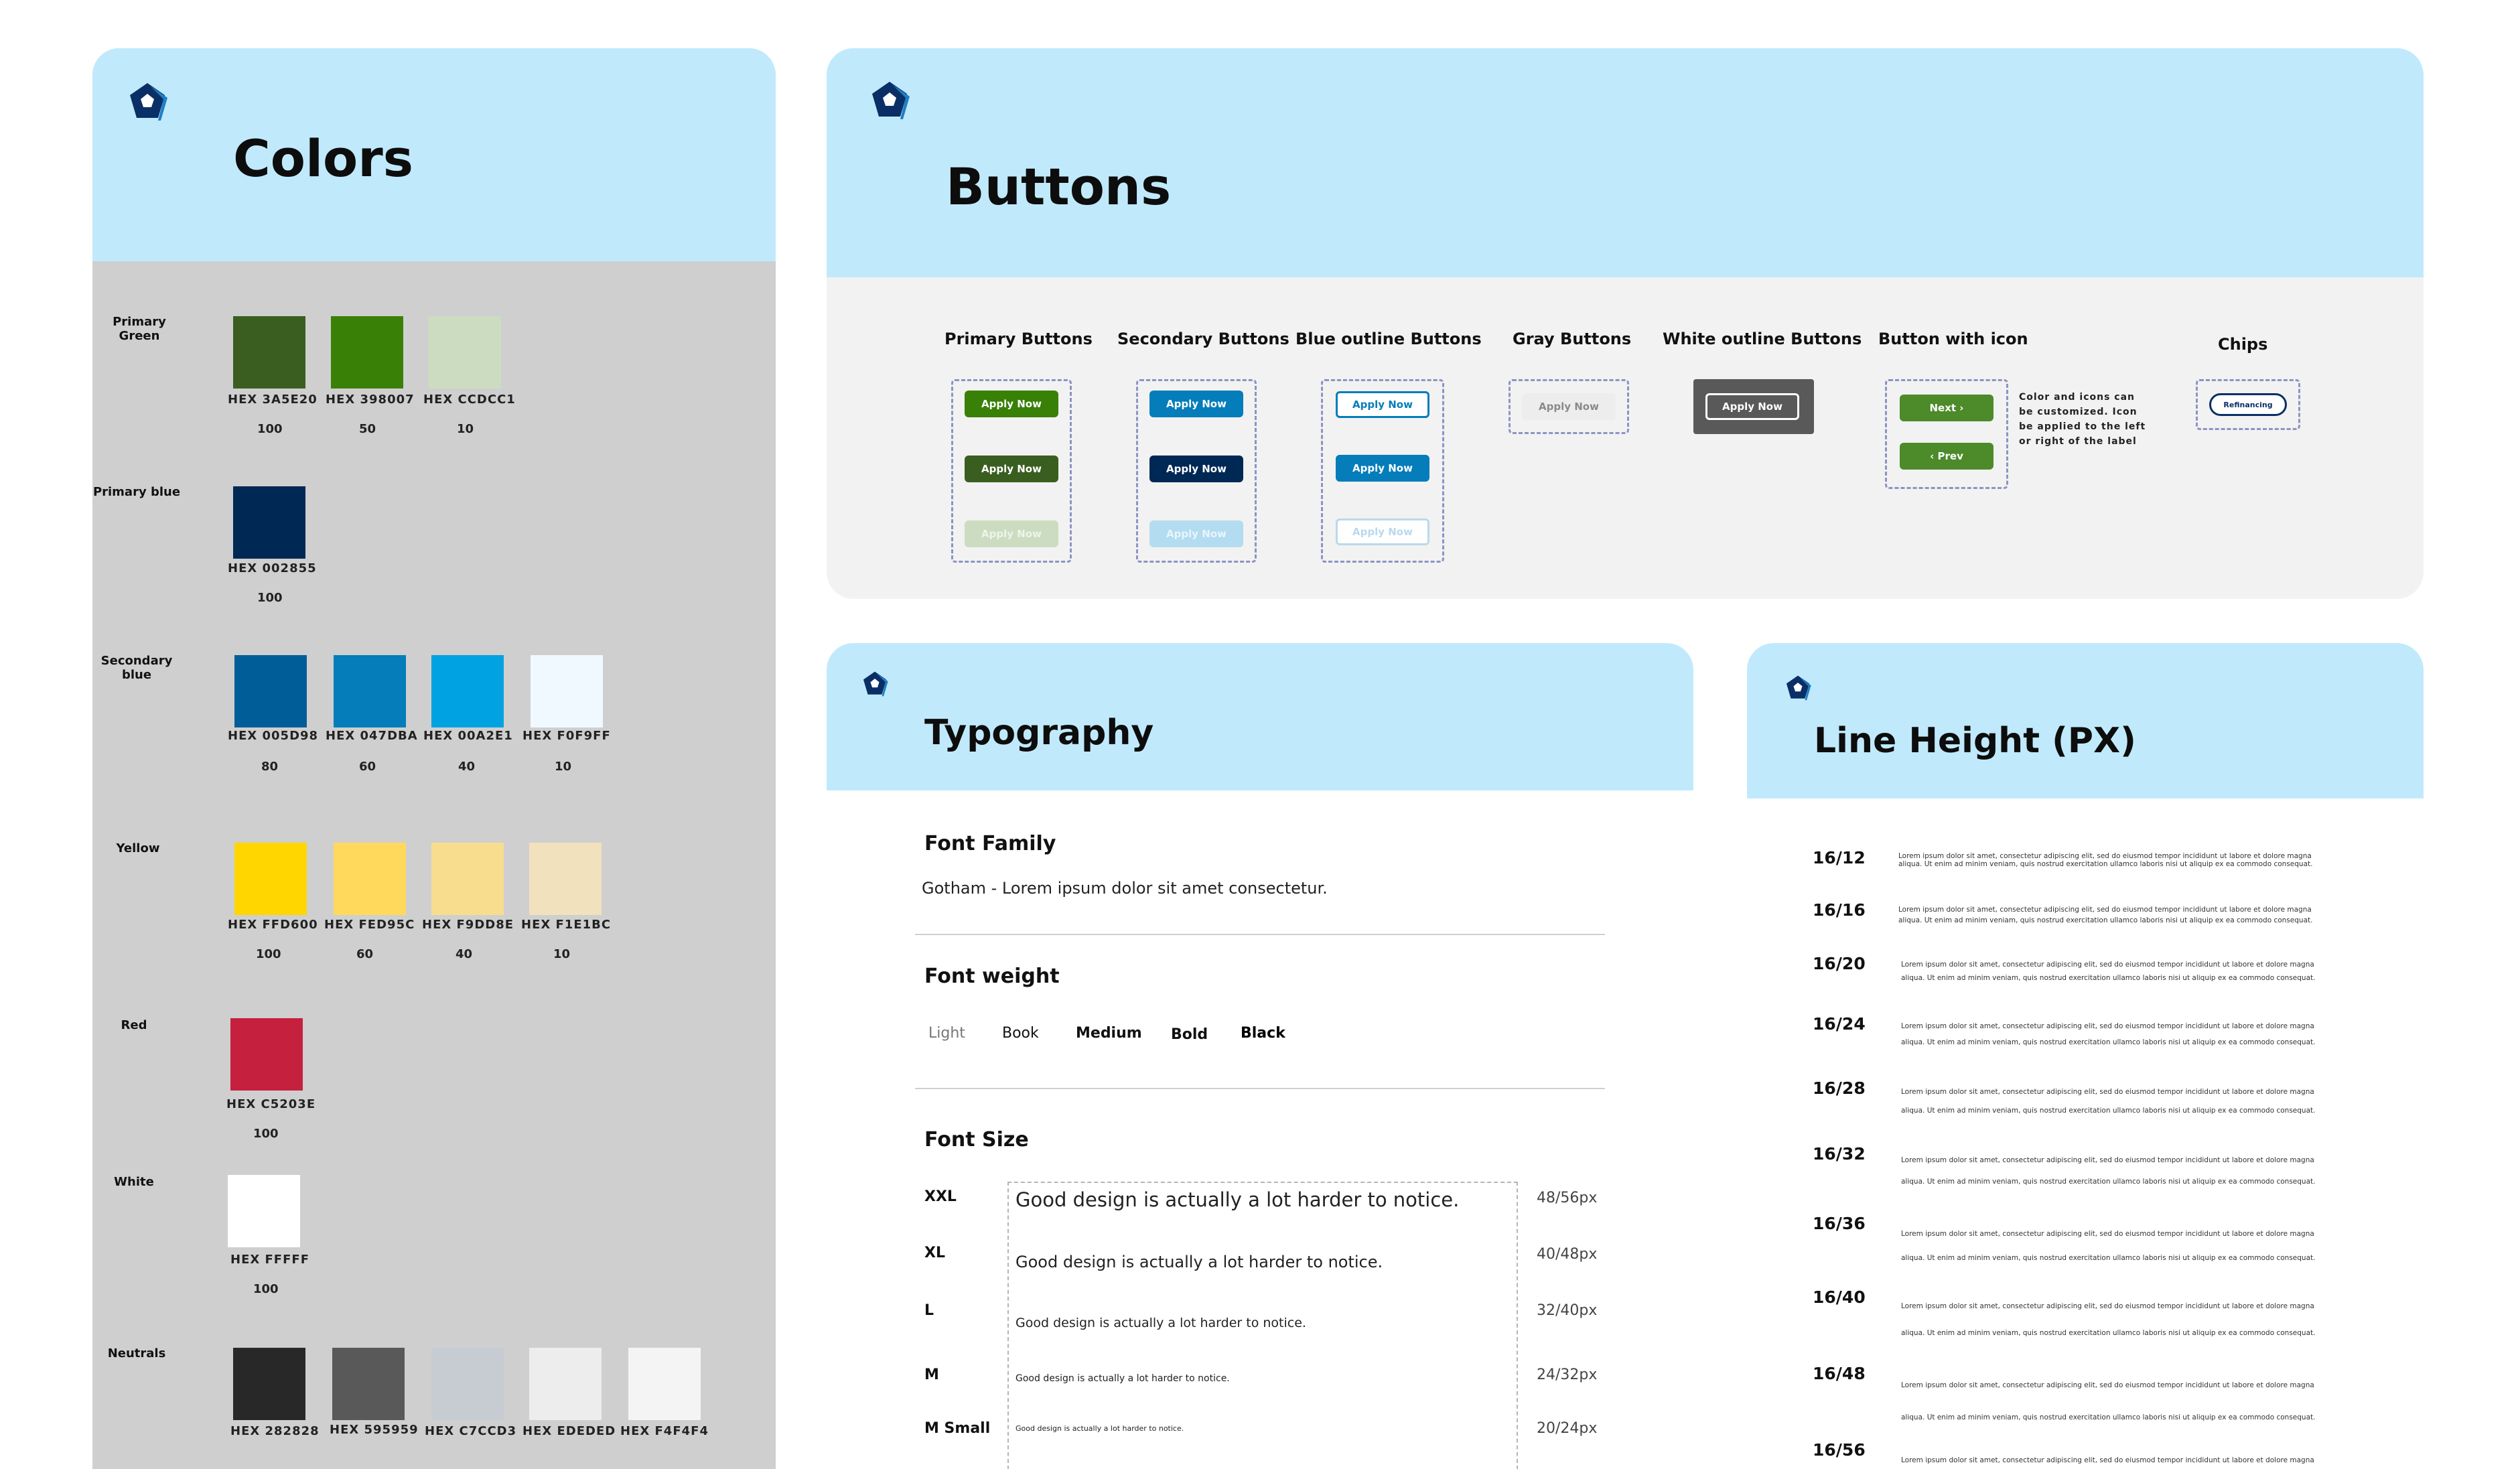 Image resolution: width=2520 pixels, height=1469 pixels. I want to click on group-label-red: Red, so click(134, 1025).